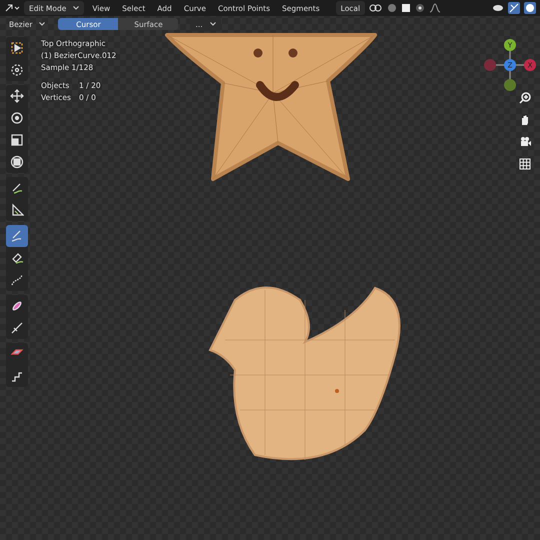 The height and width of the screenshot is (540, 540). Describe the element at coordinates (530, 8) in the screenshot. I see `overlay-icon` at that location.